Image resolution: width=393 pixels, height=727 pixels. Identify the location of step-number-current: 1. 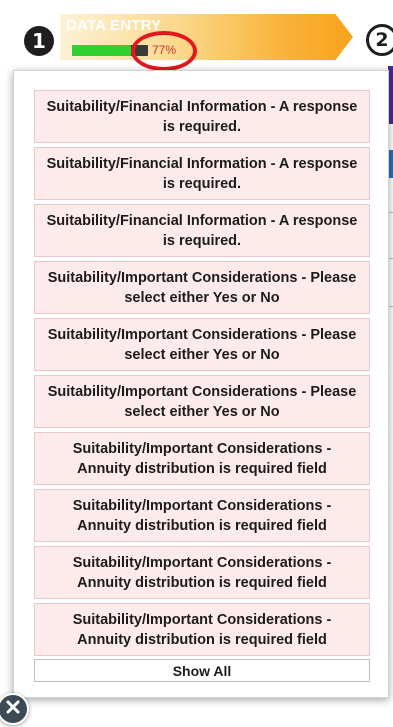
(39, 41).